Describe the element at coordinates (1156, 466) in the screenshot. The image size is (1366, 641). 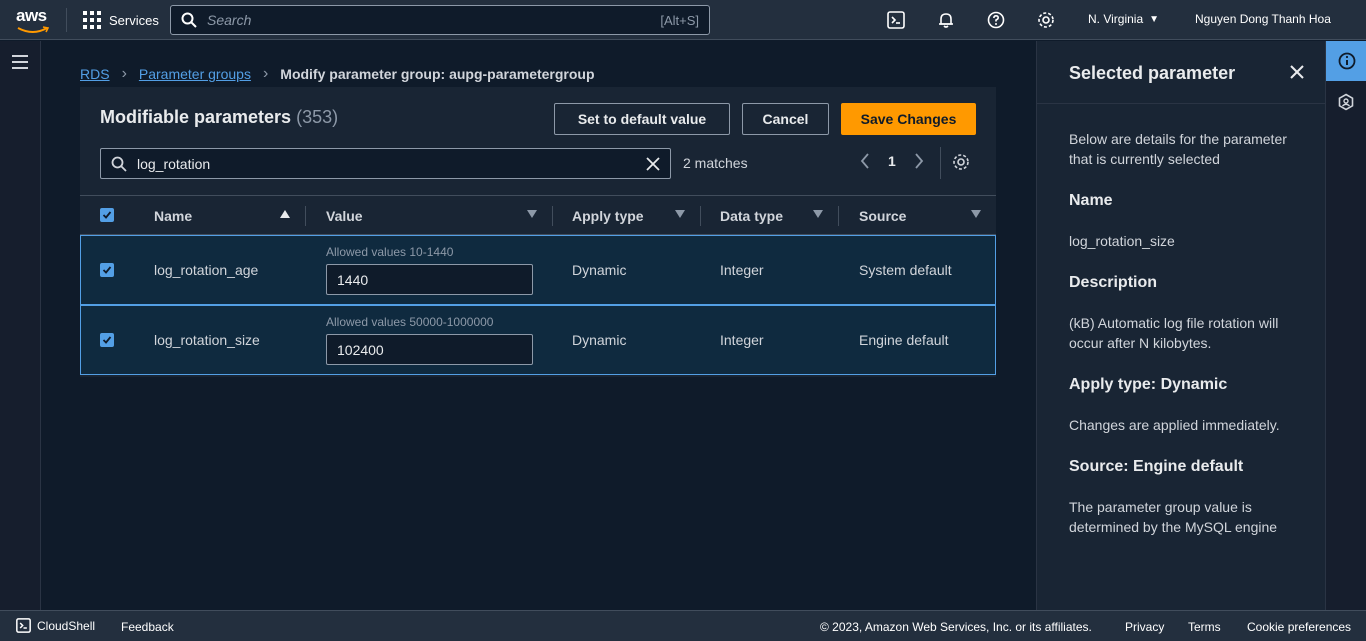
I see `source-heading: Source: Engine default` at that location.